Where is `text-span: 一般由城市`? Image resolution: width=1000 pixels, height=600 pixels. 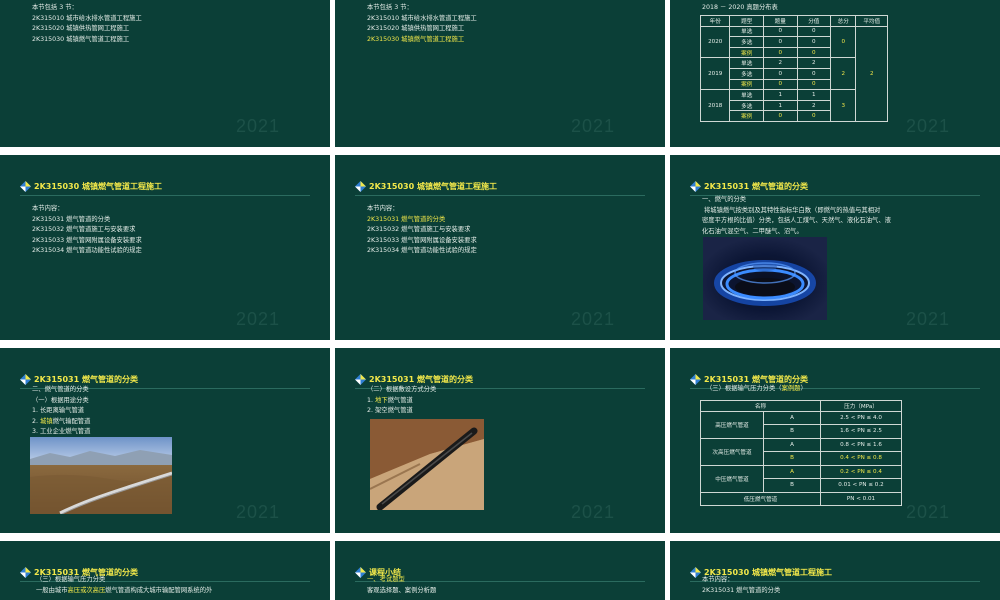
text-span: 一般由城市 is located at coordinates (52, 590).